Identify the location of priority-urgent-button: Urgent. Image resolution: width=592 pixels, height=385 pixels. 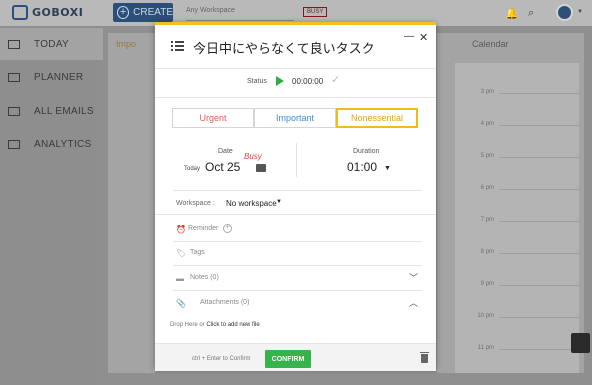
(213, 118).